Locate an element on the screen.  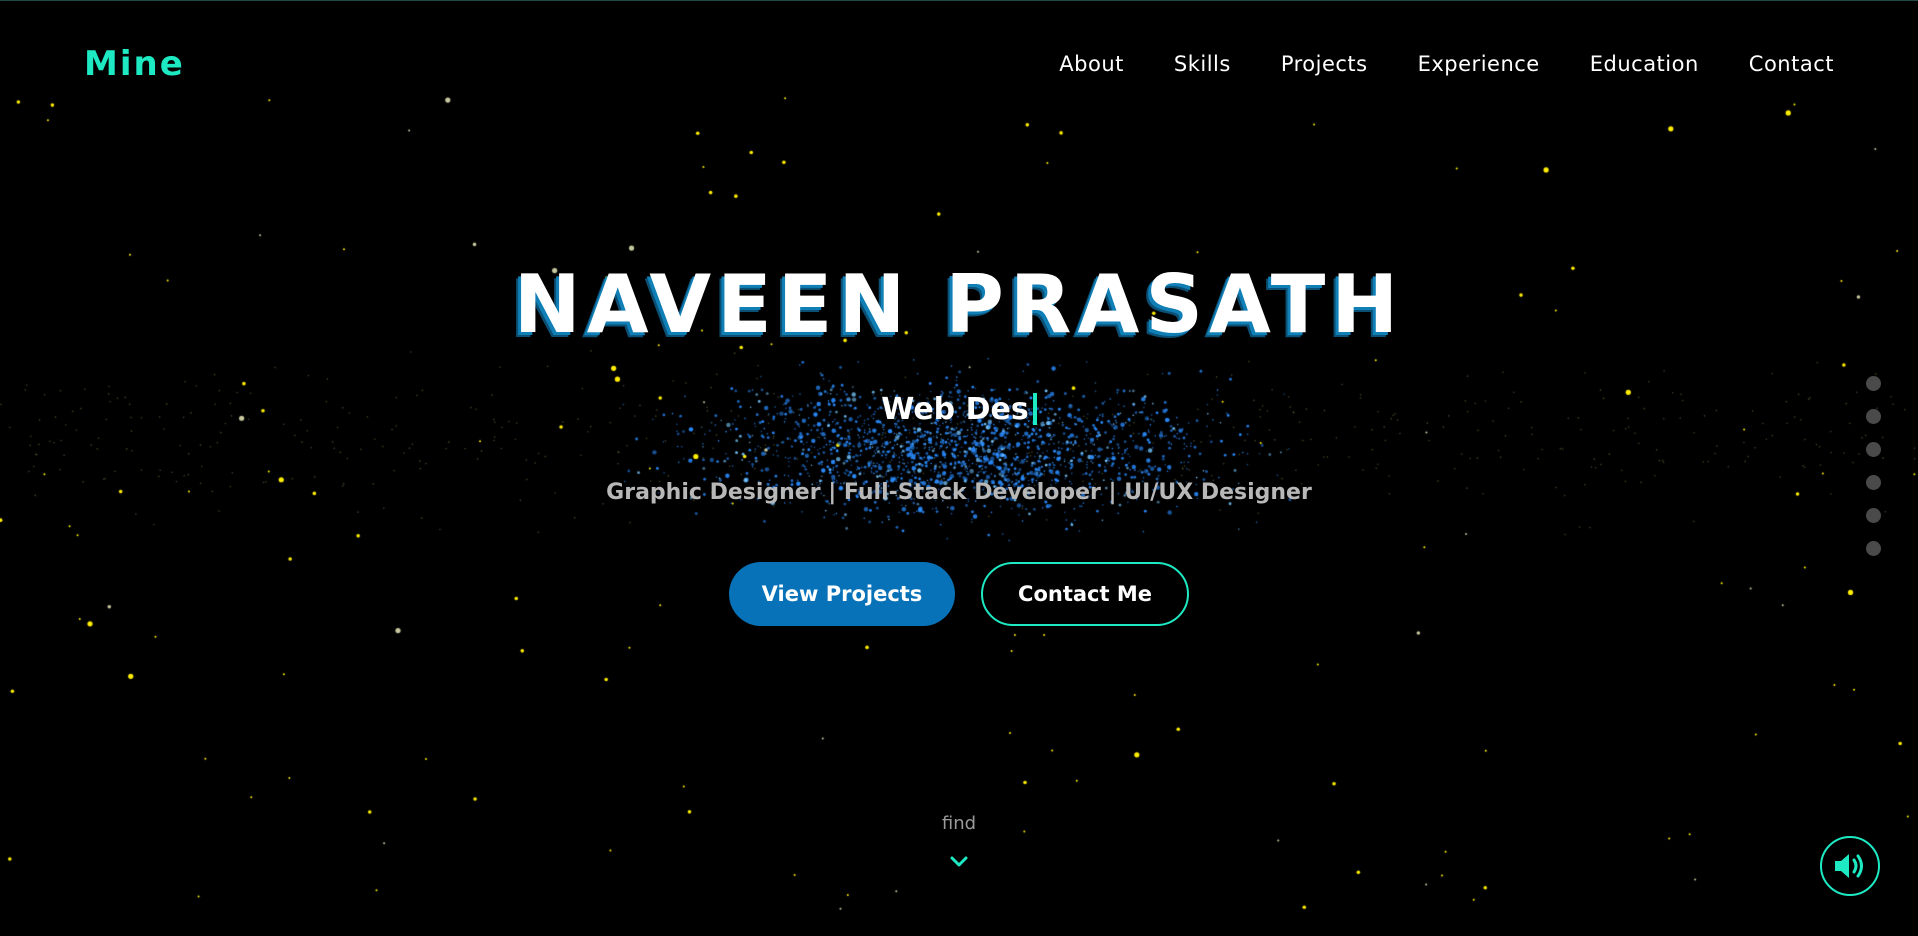
chevron-down-icon is located at coordinates (959, 862).